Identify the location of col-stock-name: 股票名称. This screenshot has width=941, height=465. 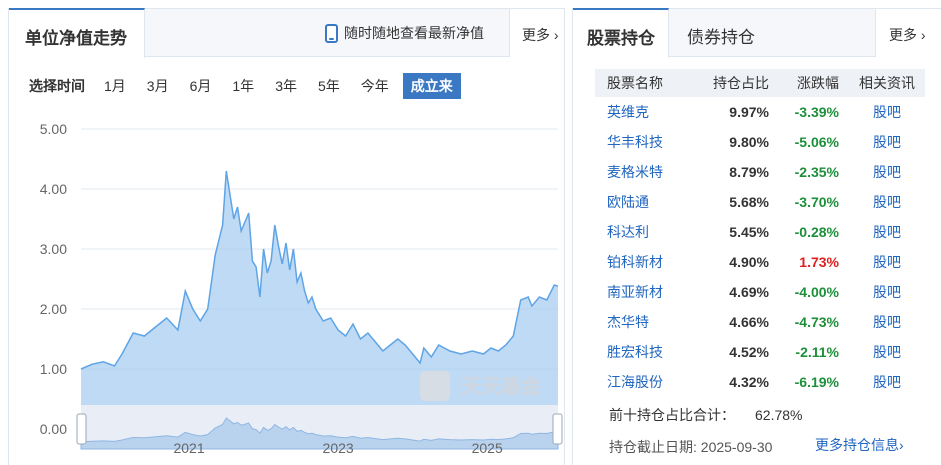
(644, 83).